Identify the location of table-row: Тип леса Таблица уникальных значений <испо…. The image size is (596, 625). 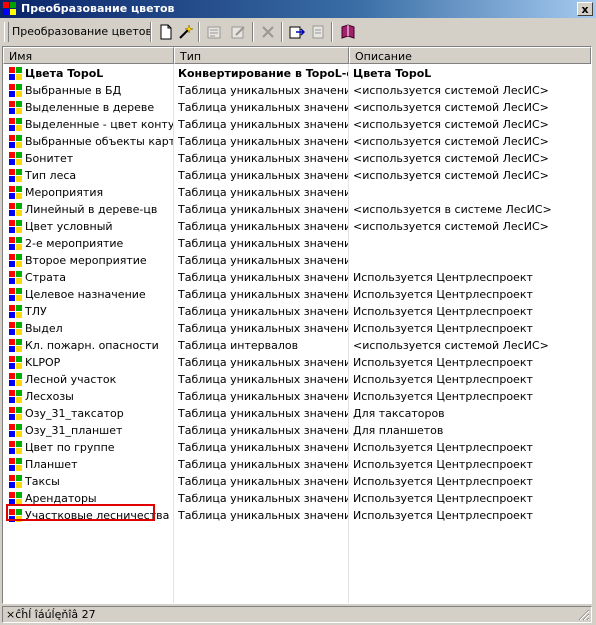
(297, 175).